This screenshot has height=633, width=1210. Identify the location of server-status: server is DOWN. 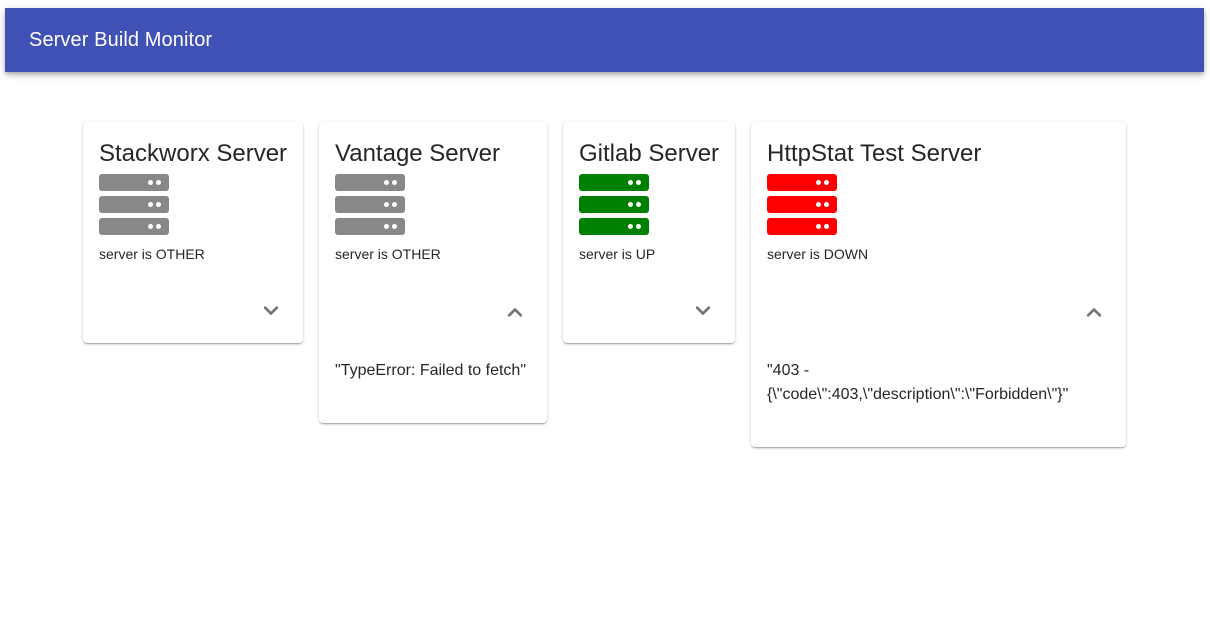
(818, 254).